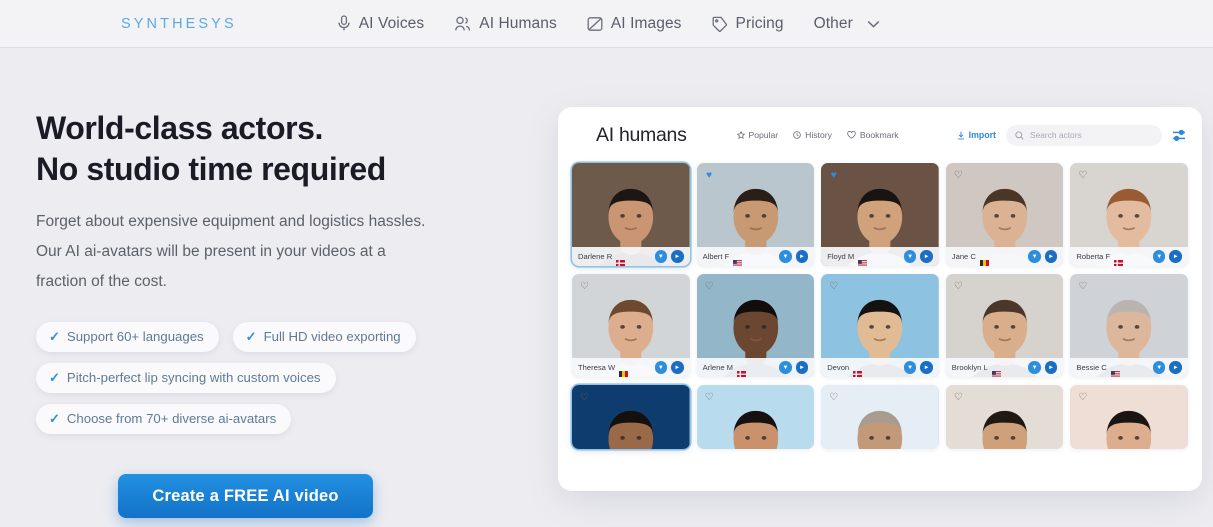  Describe the element at coordinates (271, 419) in the screenshot. I see `feature-pill-row: ✓ Choose from 70+ diverse ai-avatars` at that location.